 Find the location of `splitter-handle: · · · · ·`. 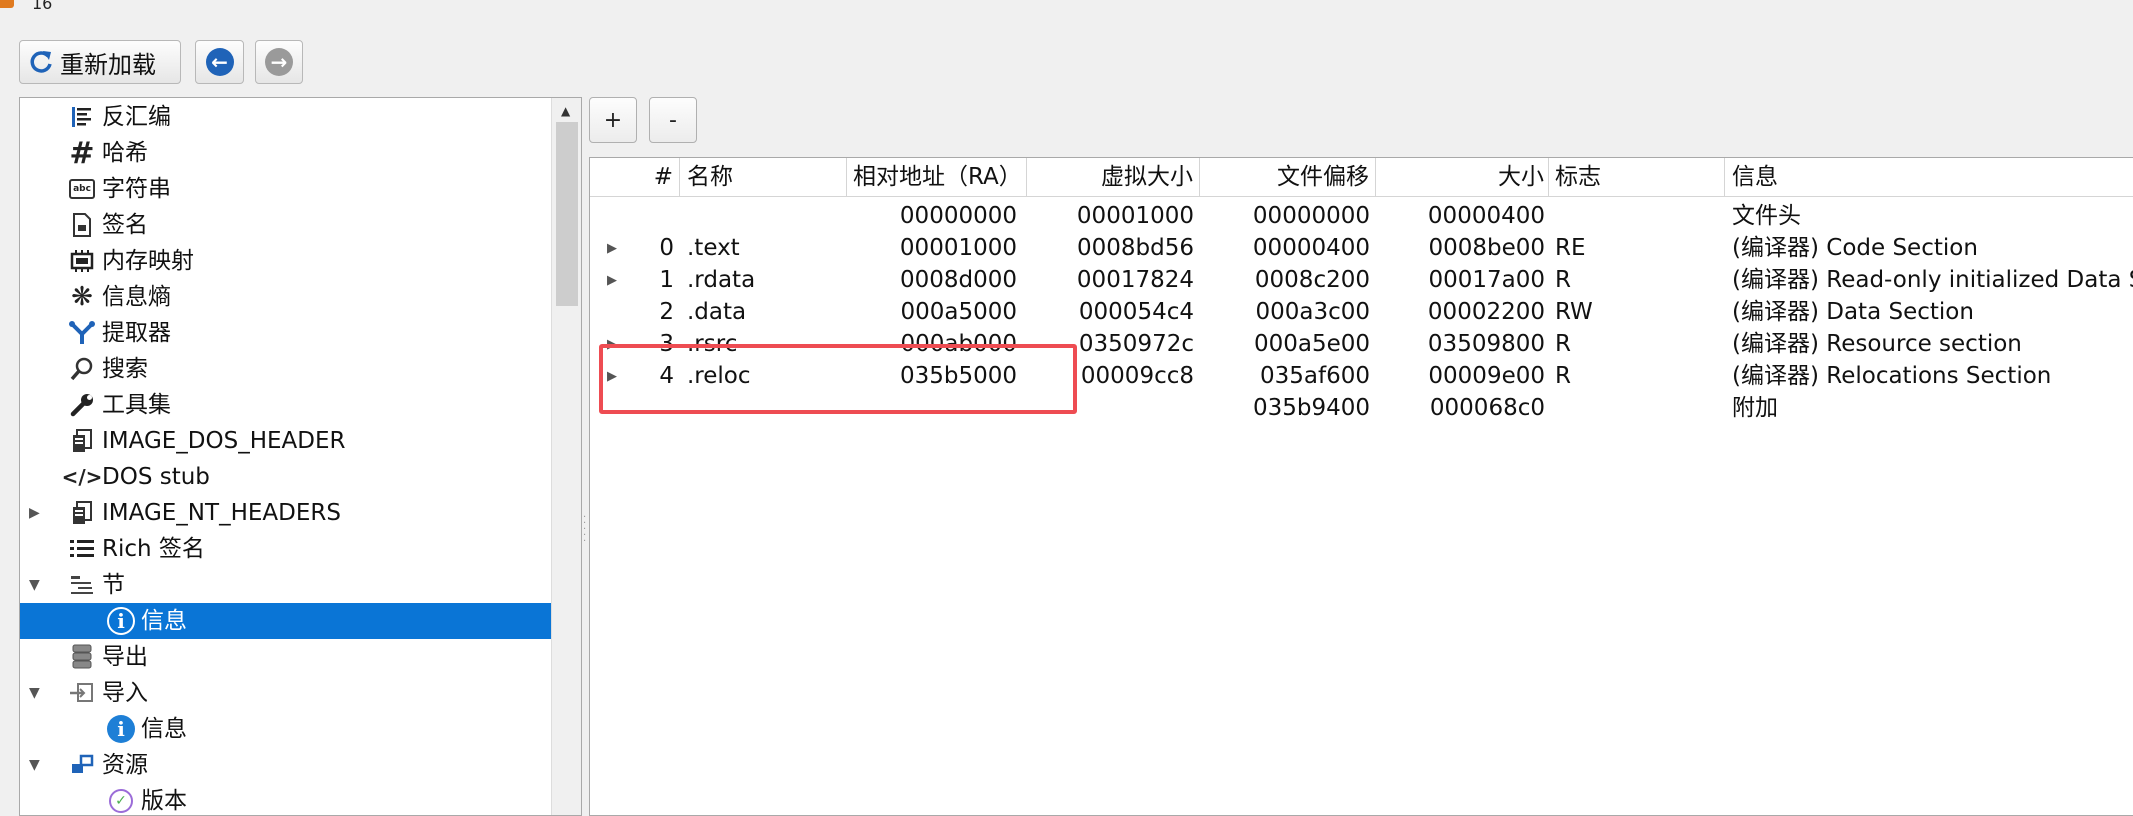

splitter-handle: · · · · · is located at coordinates (585, 530).